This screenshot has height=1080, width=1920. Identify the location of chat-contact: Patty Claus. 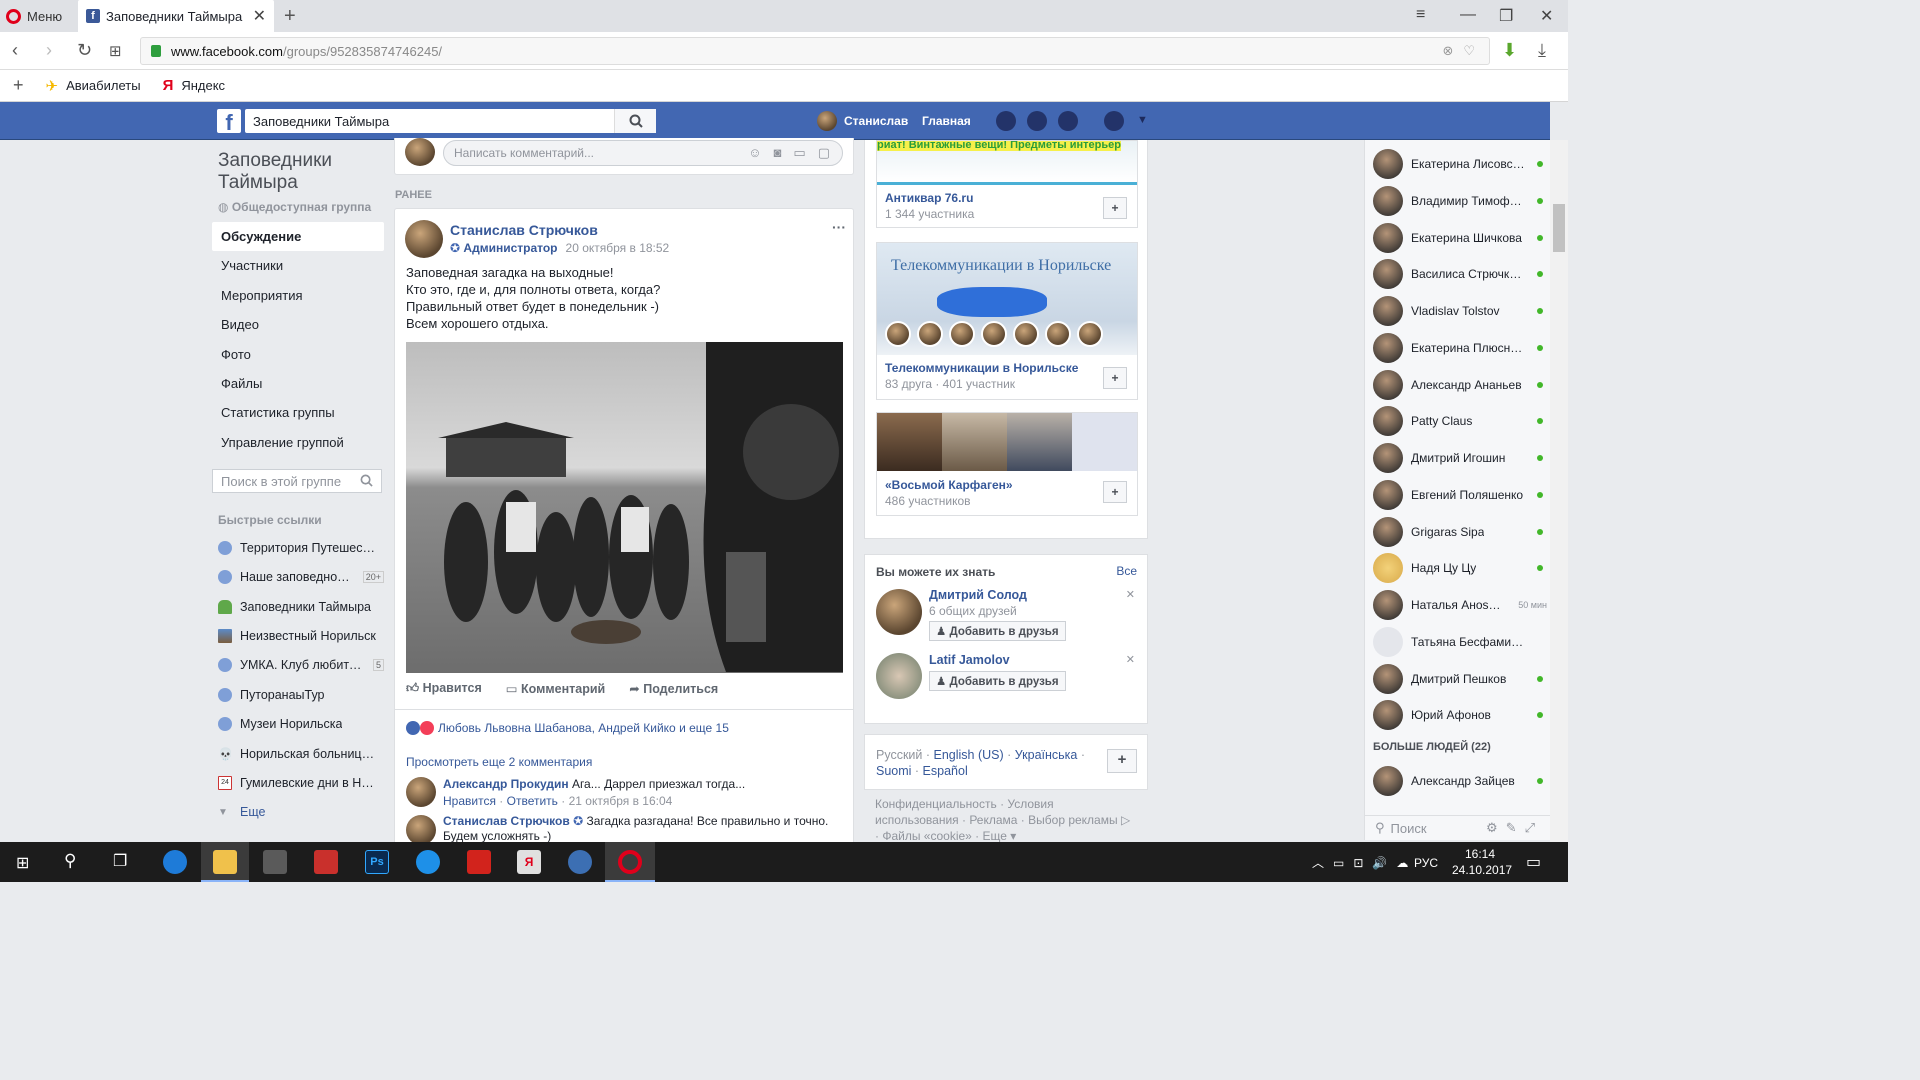
(1458, 421).